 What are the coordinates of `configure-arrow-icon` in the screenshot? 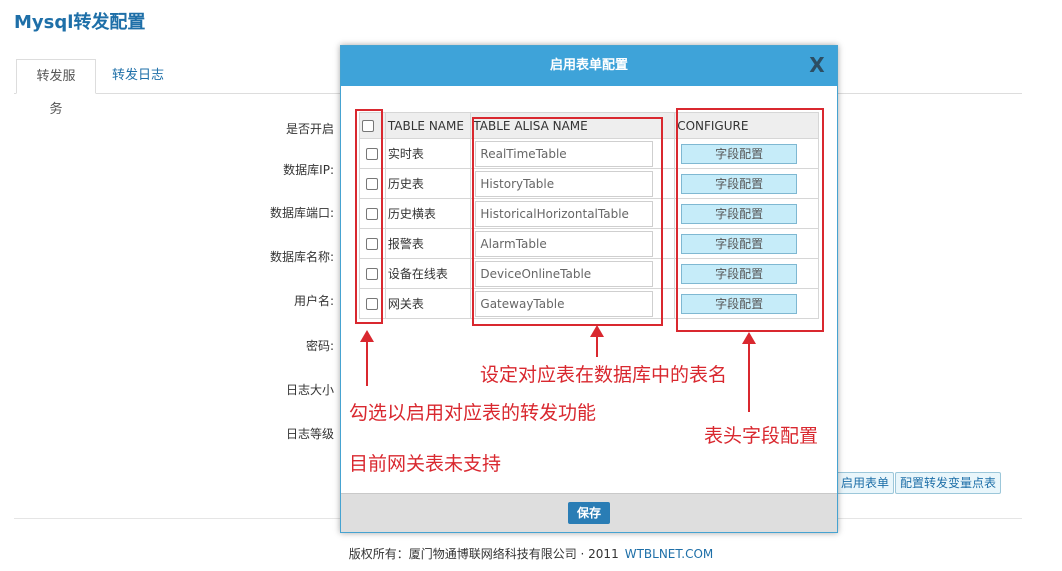 It's located at (749, 372).